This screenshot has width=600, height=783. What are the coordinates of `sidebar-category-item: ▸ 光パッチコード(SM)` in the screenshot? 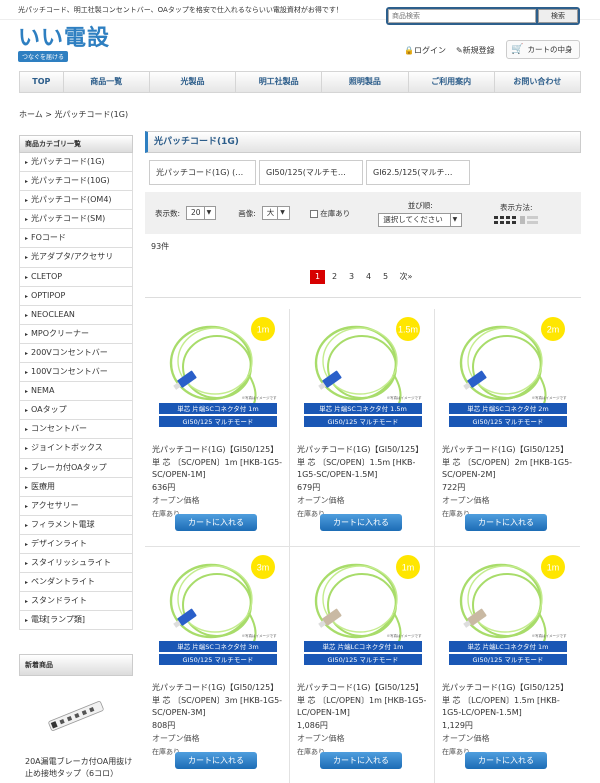 It's located at (76, 220).